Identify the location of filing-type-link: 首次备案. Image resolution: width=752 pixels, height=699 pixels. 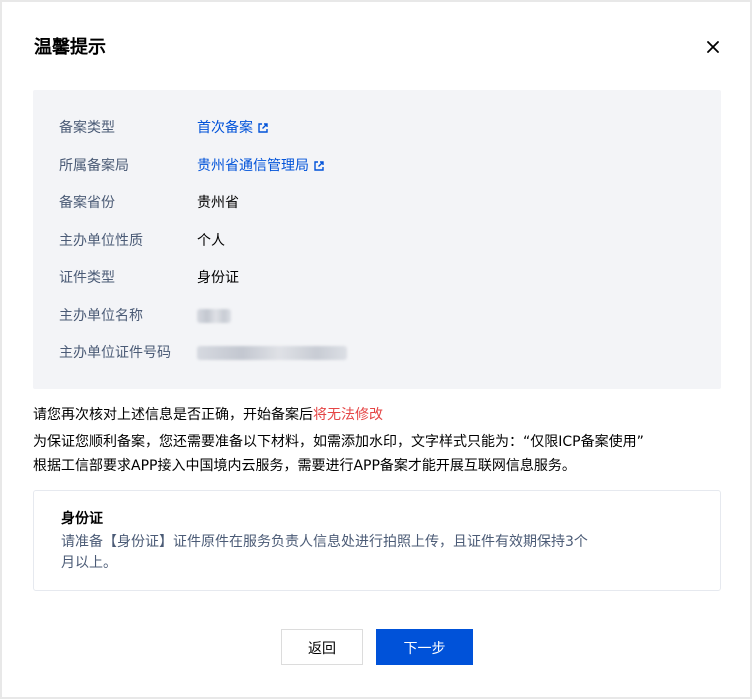
(233, 128).